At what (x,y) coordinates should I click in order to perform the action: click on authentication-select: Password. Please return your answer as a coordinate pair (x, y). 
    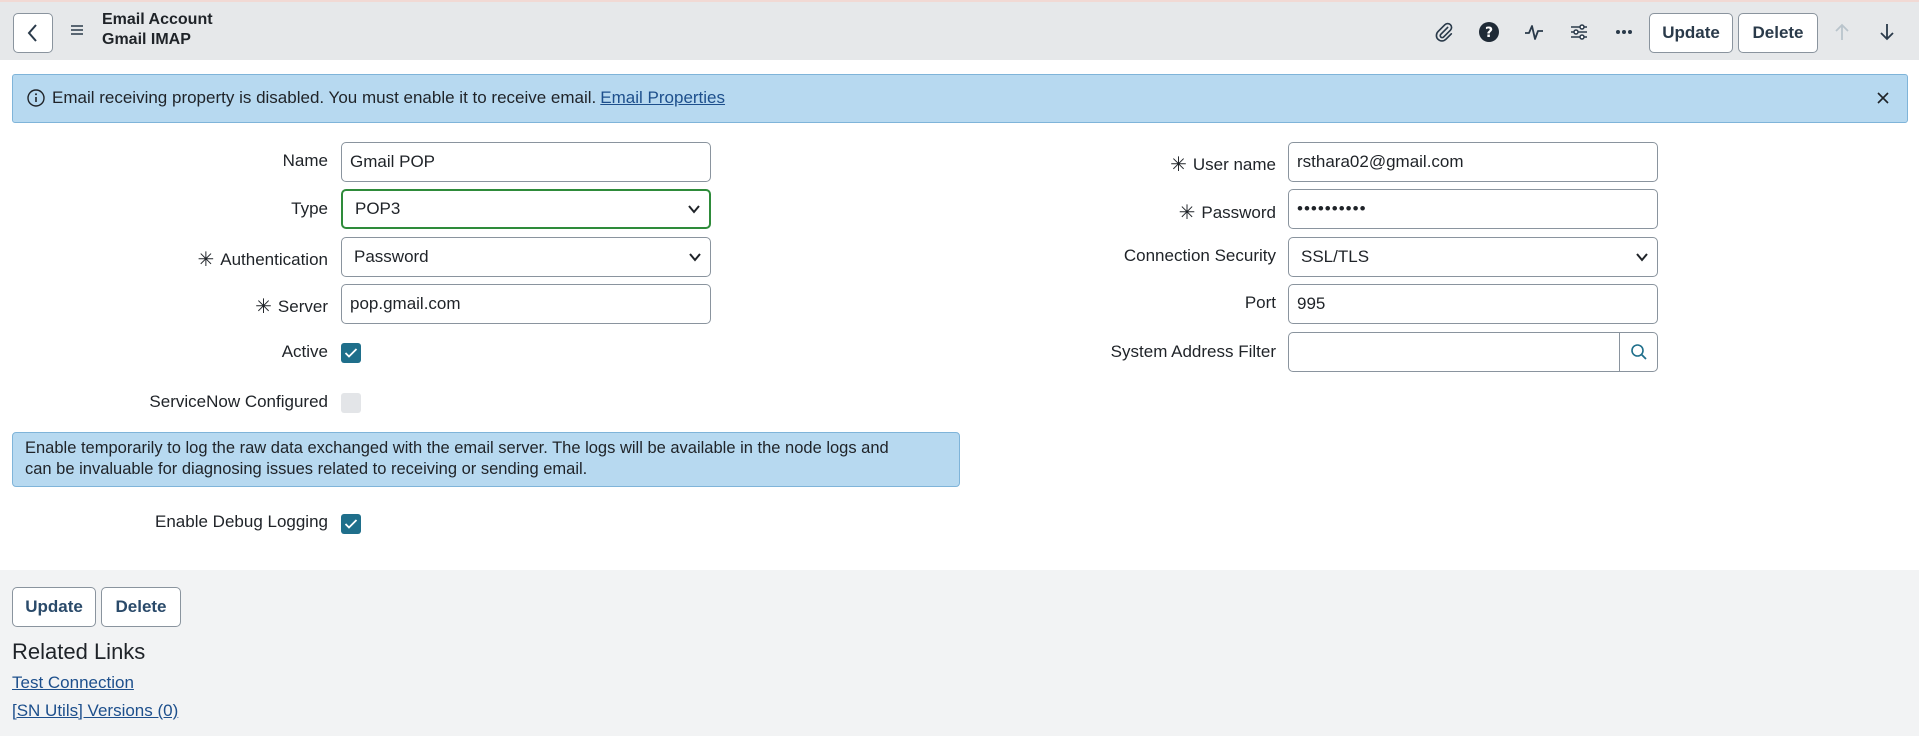
    Looking at the image, I should click on (526, 257).